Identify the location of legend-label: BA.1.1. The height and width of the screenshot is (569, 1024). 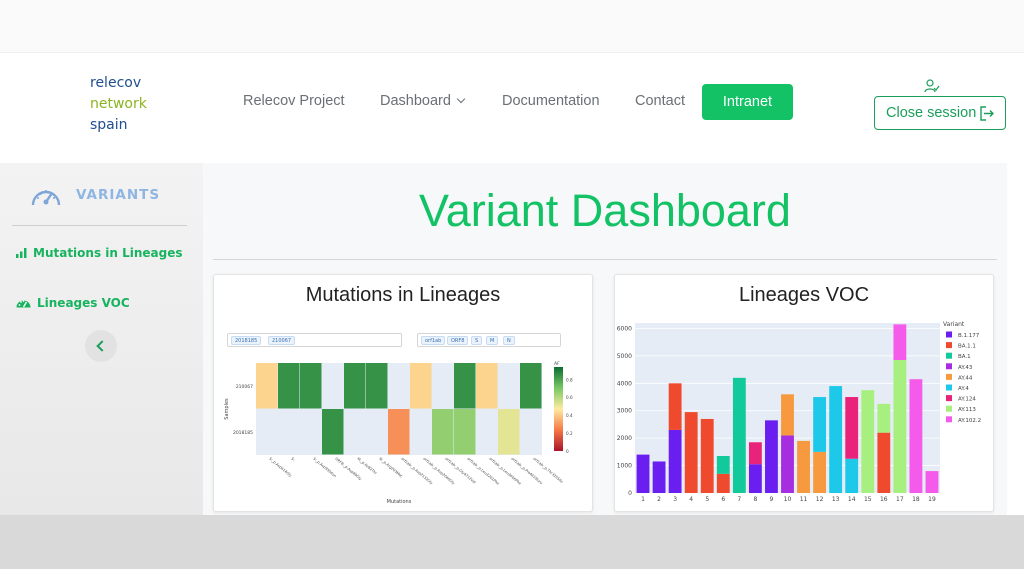
(967, 347).